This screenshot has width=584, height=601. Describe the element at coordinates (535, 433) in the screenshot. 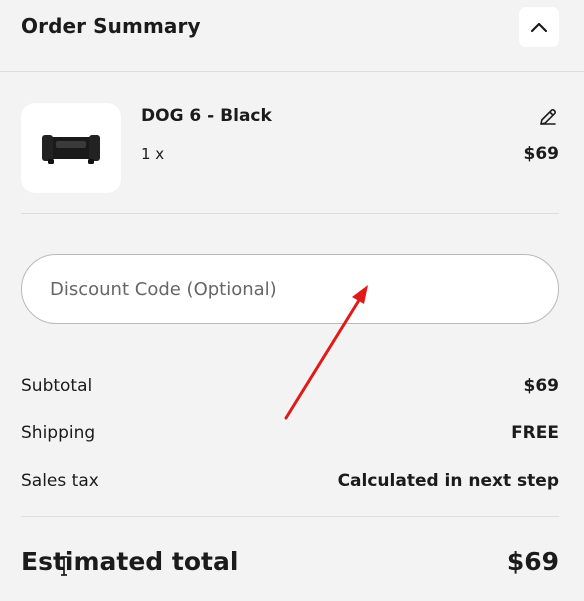

I see `shipping-value: FREE` at that location.